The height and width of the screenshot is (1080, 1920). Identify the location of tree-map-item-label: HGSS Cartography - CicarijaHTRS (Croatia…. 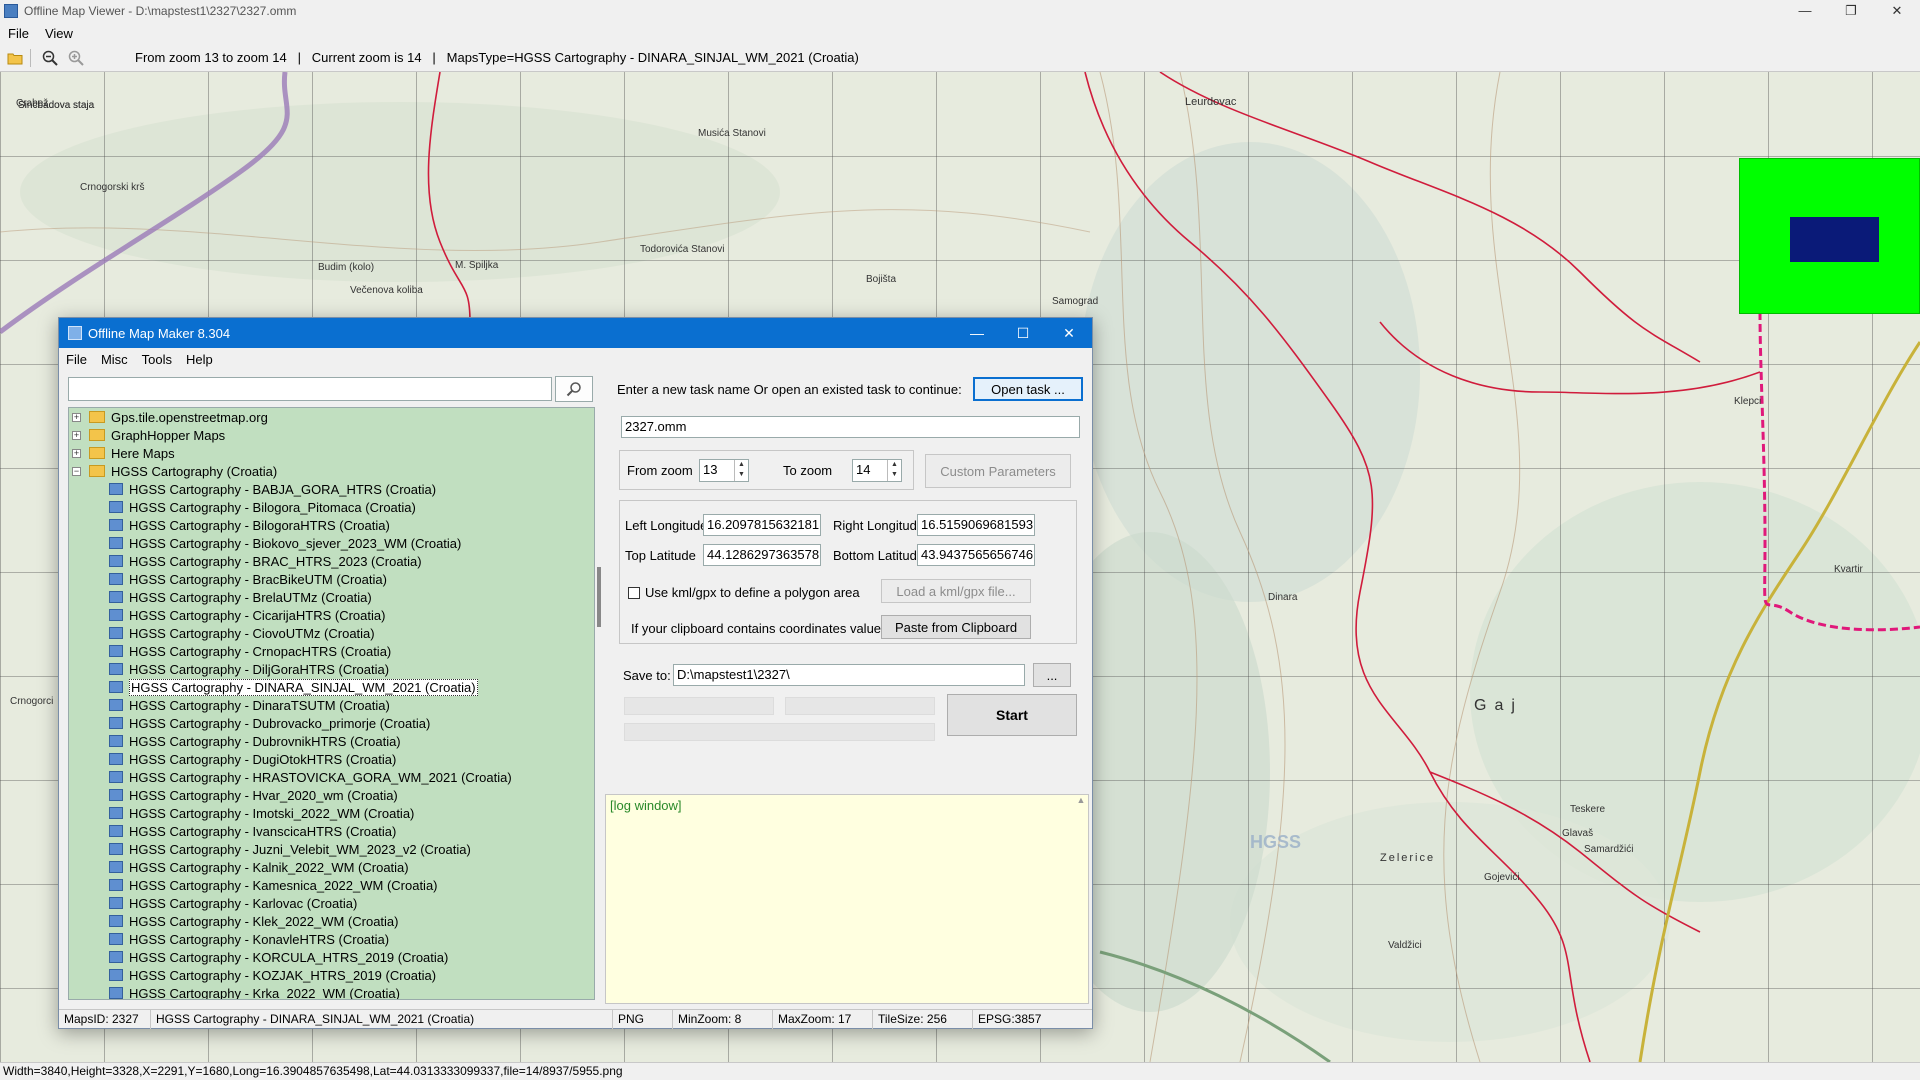
(257, 615).